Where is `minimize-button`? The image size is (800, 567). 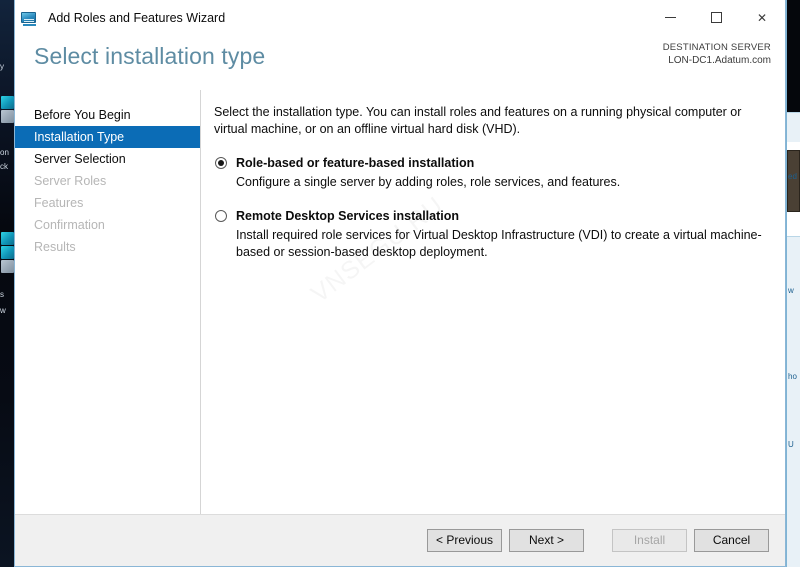
minimize-button is located at coordinates (670, 17).